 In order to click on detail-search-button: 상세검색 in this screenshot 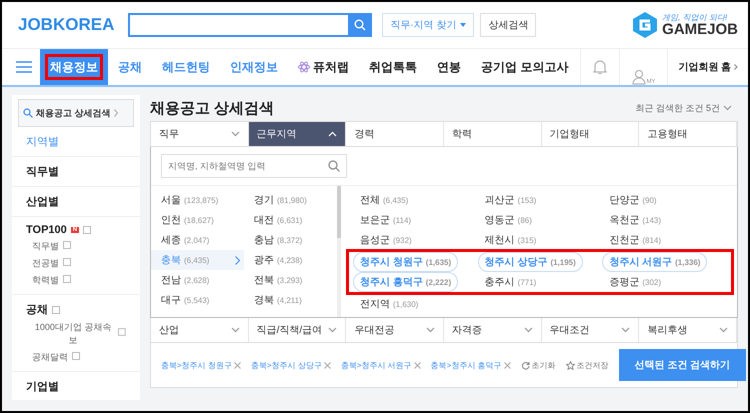, I will do `click(508, 25)`.